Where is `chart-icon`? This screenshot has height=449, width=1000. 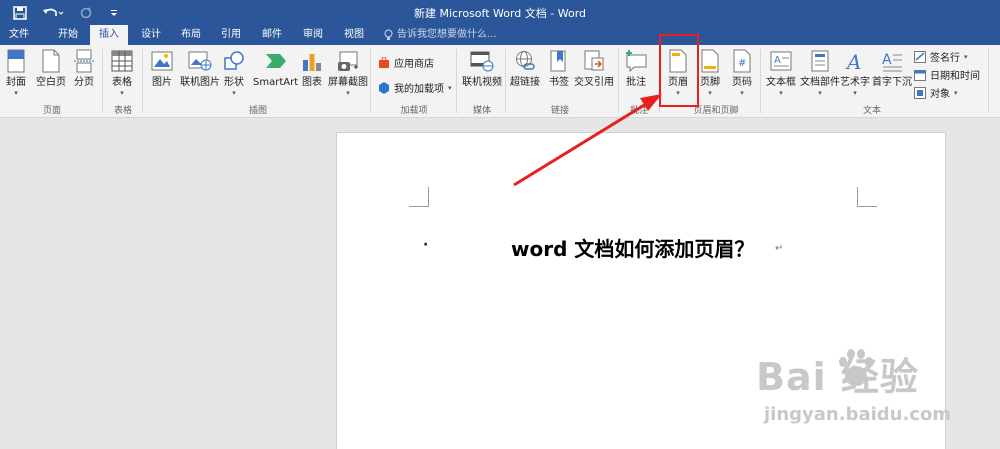
chart-icon is located at coordinates (312, 61).